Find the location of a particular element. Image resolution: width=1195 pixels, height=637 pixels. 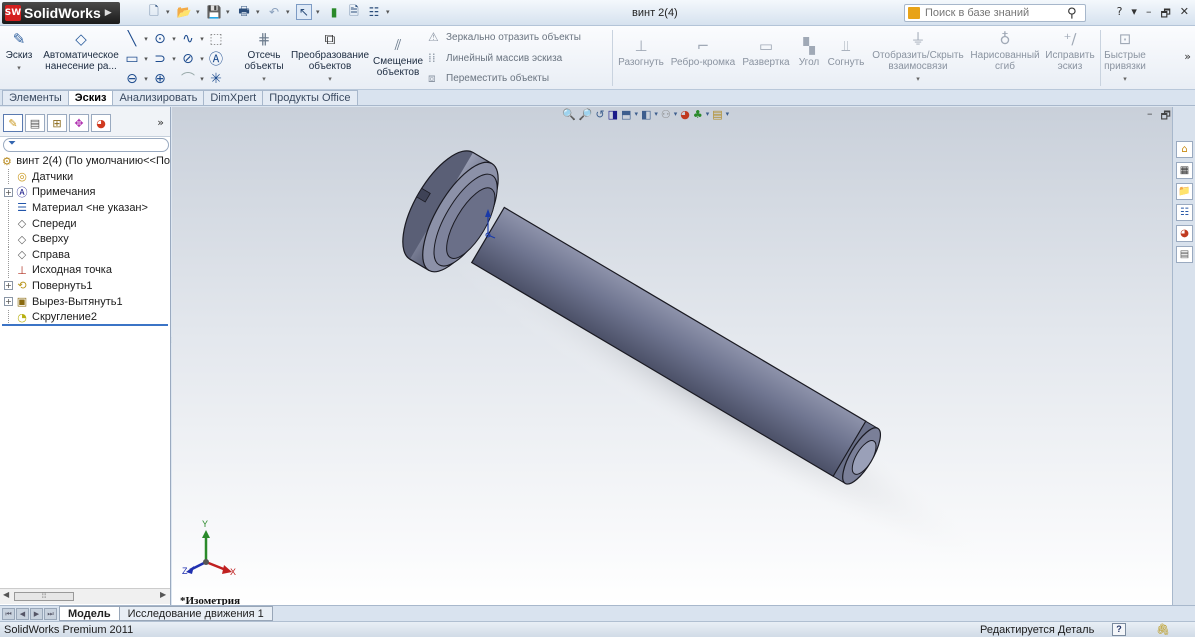

tree-item-origin: ⊥ Исходная точка is located at coordinates (85, 270).